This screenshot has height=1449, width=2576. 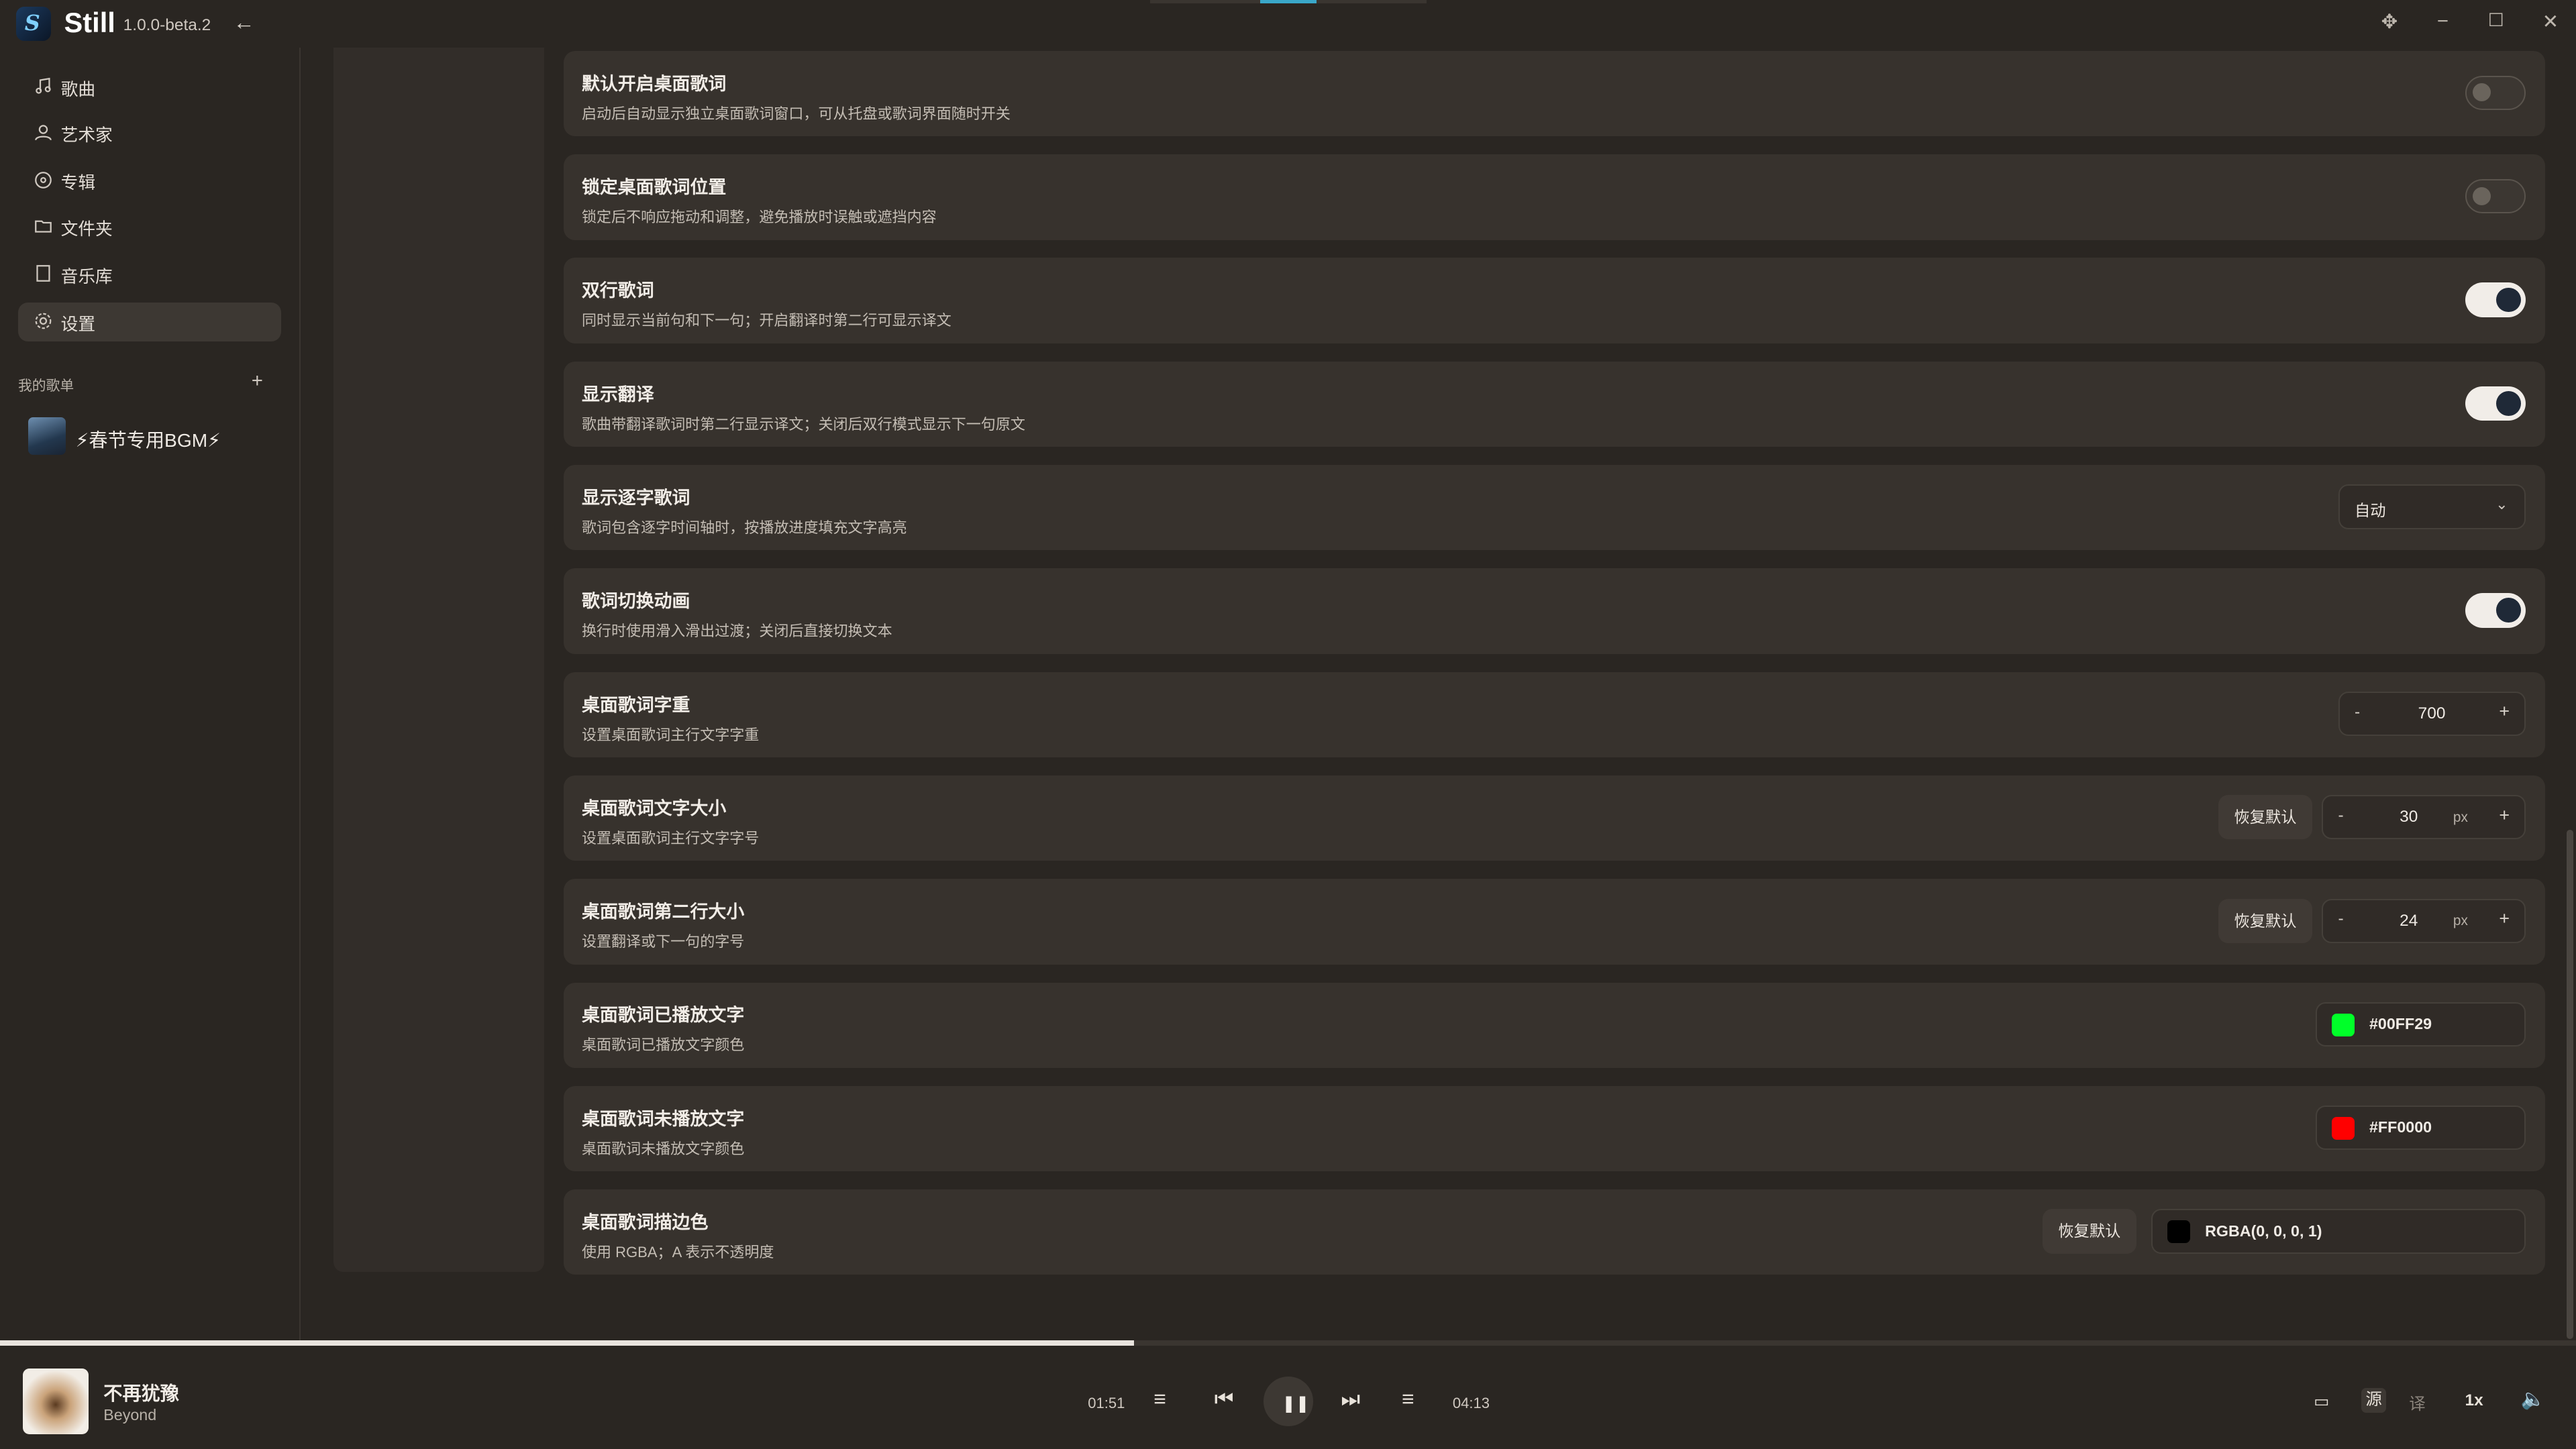 I want to click on sidebar-item-folders: 文件夹, so click(x=149, y=227).